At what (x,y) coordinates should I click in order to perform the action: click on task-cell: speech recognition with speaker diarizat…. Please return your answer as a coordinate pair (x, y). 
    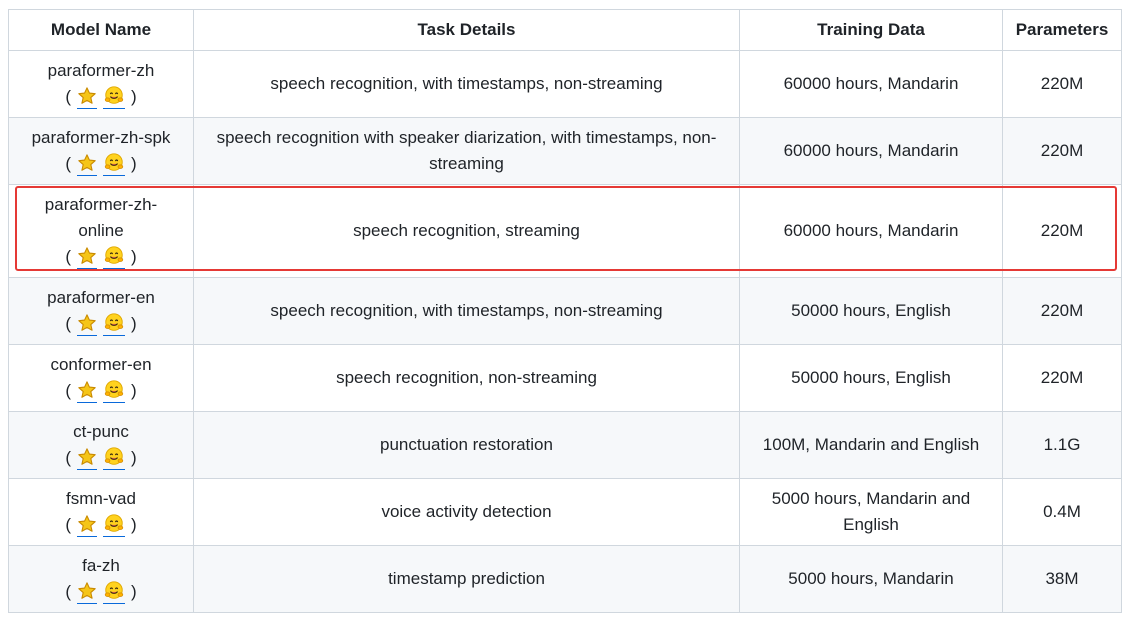
    Looking at the image, I should click on (466, 151).